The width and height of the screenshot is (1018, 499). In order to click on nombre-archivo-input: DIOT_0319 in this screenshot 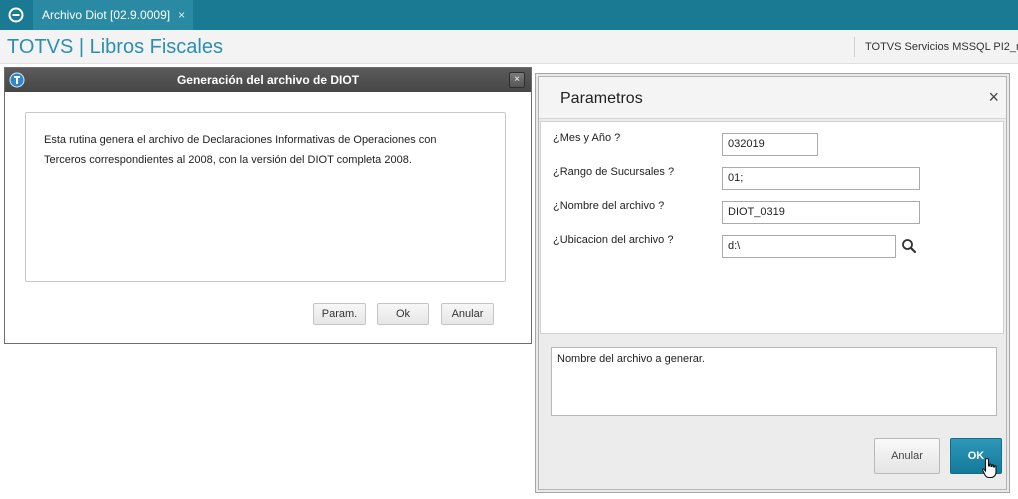, I will do `click(821, 212)`.